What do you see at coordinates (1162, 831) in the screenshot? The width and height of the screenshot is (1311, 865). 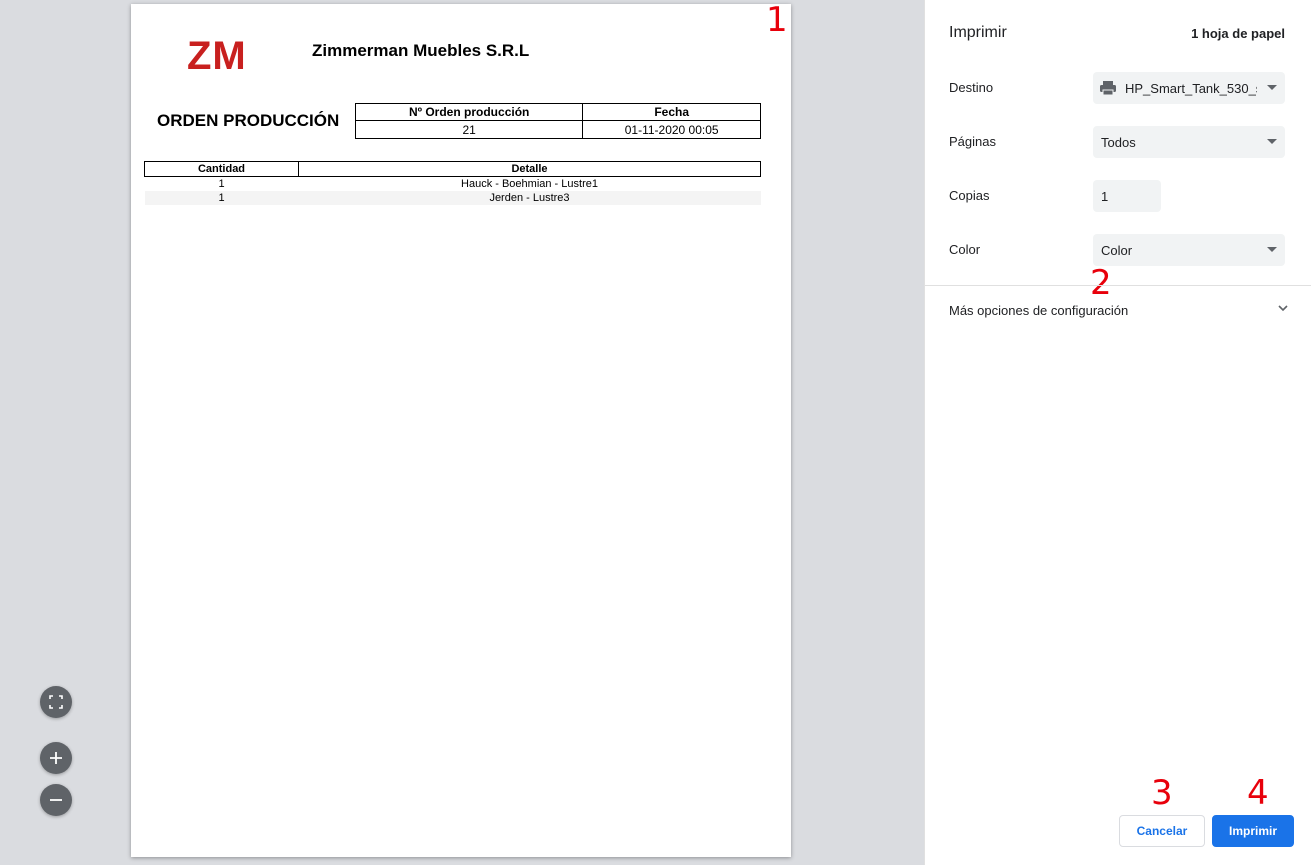 I see `cancel-button: Cancelar` at bounding box center [1162, 831].